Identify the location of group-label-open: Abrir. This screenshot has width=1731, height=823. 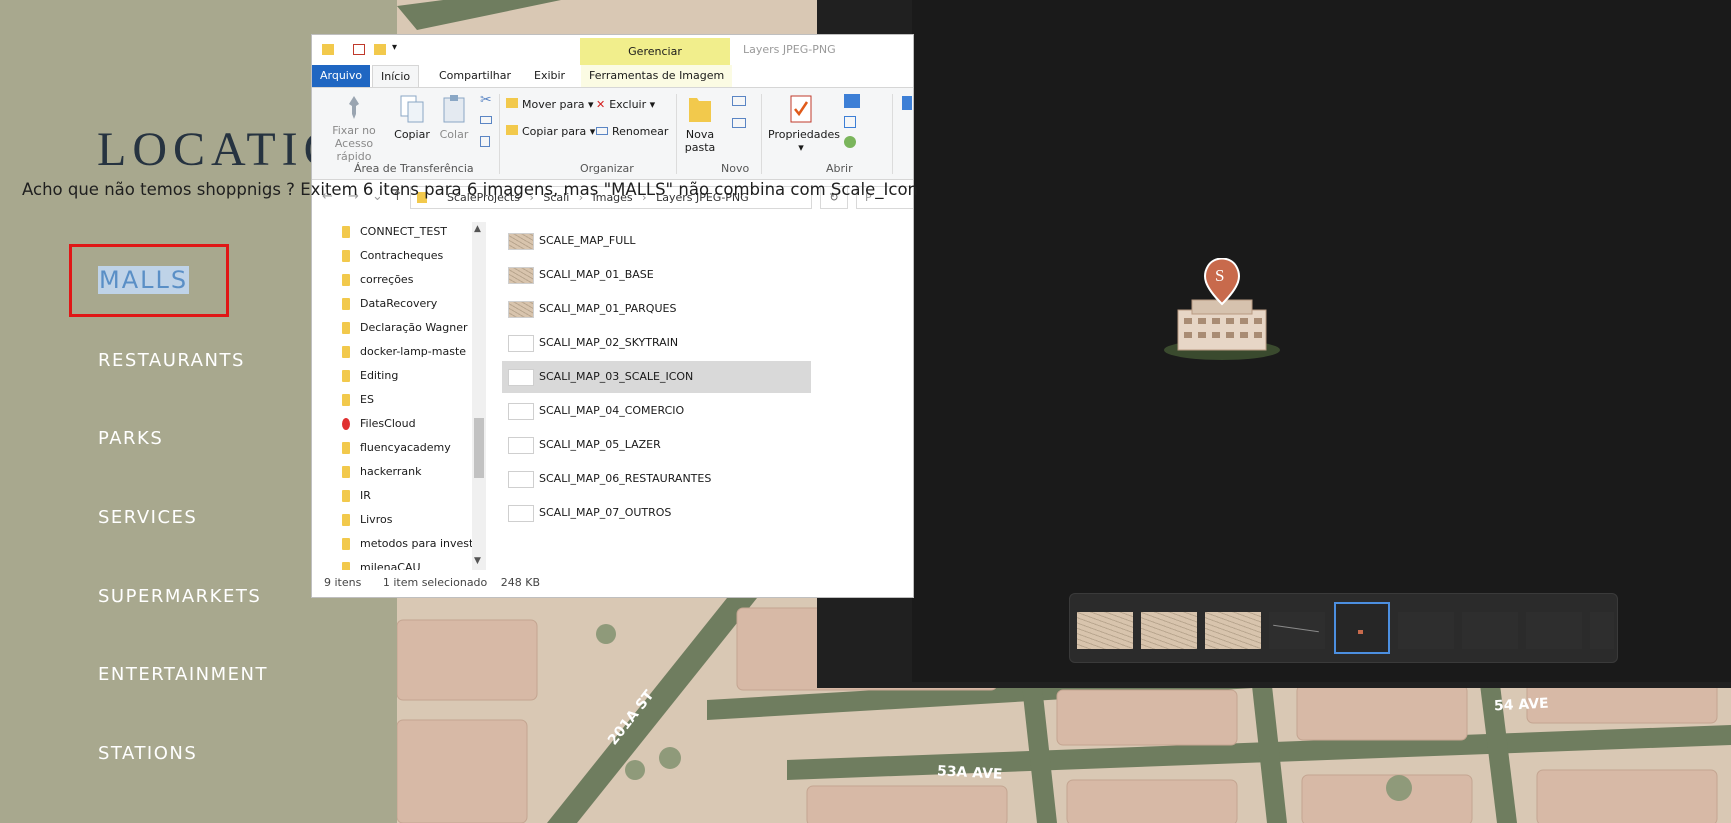
(839, 168).